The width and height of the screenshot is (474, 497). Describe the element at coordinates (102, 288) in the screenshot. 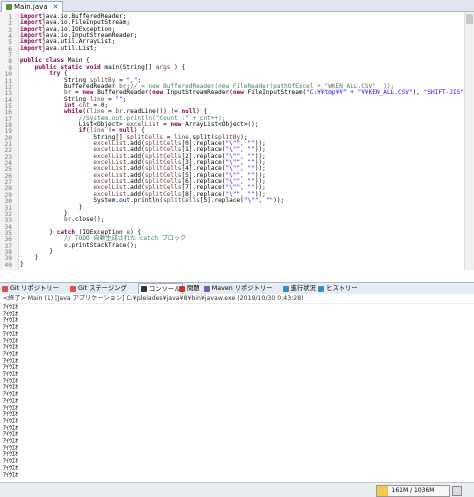

I see `panel-tab-label: Git ステージング` at that location.